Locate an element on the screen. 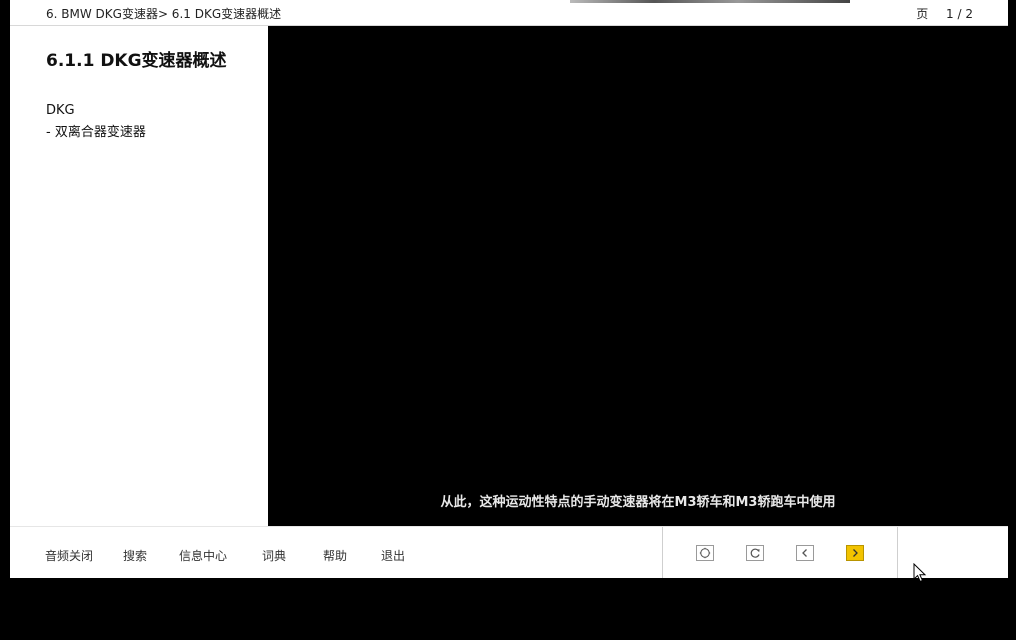 This screenshot has width=1016, height=640. bottom-toolbar: 音频关闭 搜索 信息中心 词典 帮助 退出 is located at coordinates (509, 552).